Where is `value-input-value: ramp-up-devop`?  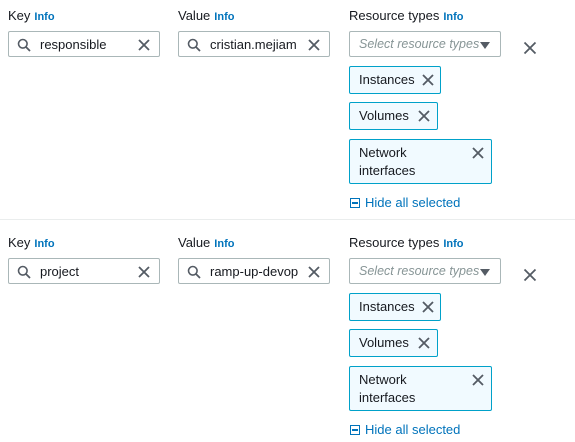 value-input-value: ramp-up-devop is located at coordinates (254, 271).